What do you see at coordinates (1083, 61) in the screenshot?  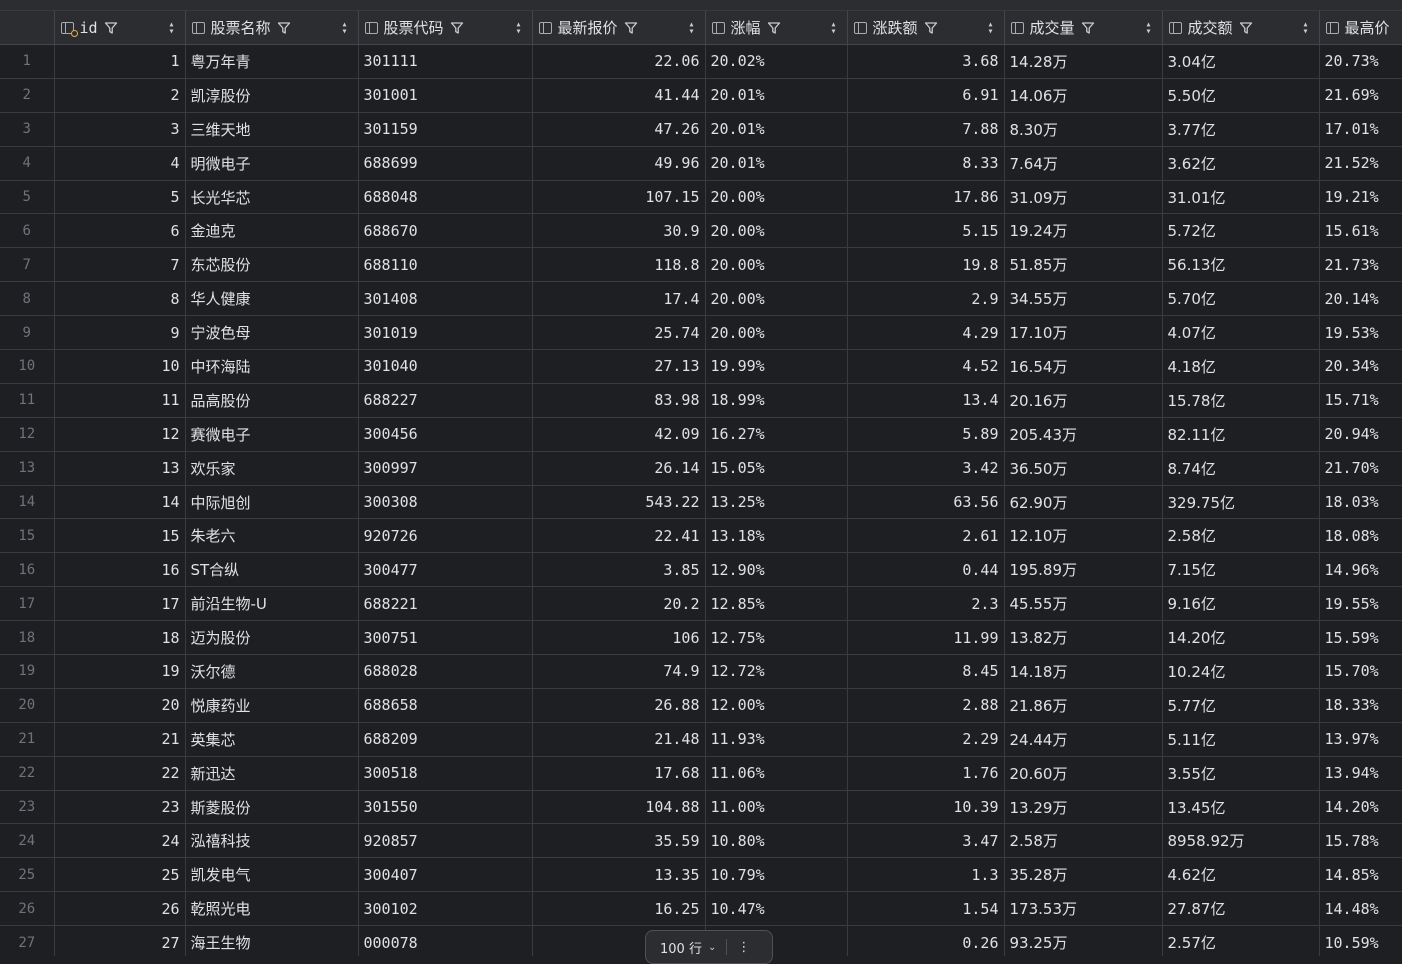 I see `cell-vol: 14.28万` at bounding box center [1083, 61].